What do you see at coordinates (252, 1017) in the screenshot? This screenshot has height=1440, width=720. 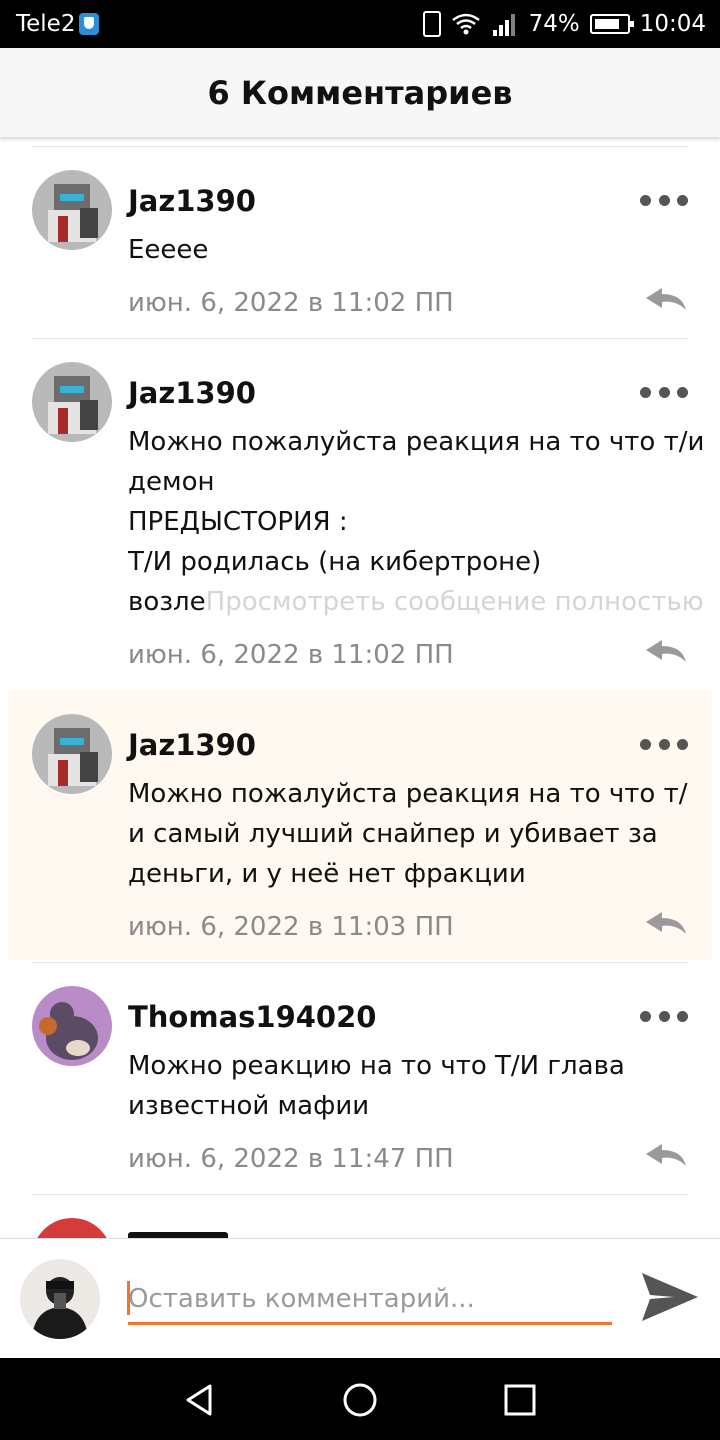 I see `comment-username: Thomas194020` at bounding box center [252, 1017].